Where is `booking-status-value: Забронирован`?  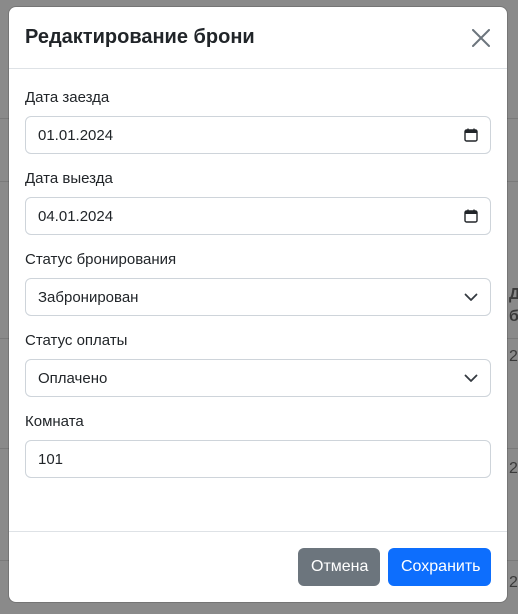
booking-status-value: Забронирован is located at coordinates (88, 297).